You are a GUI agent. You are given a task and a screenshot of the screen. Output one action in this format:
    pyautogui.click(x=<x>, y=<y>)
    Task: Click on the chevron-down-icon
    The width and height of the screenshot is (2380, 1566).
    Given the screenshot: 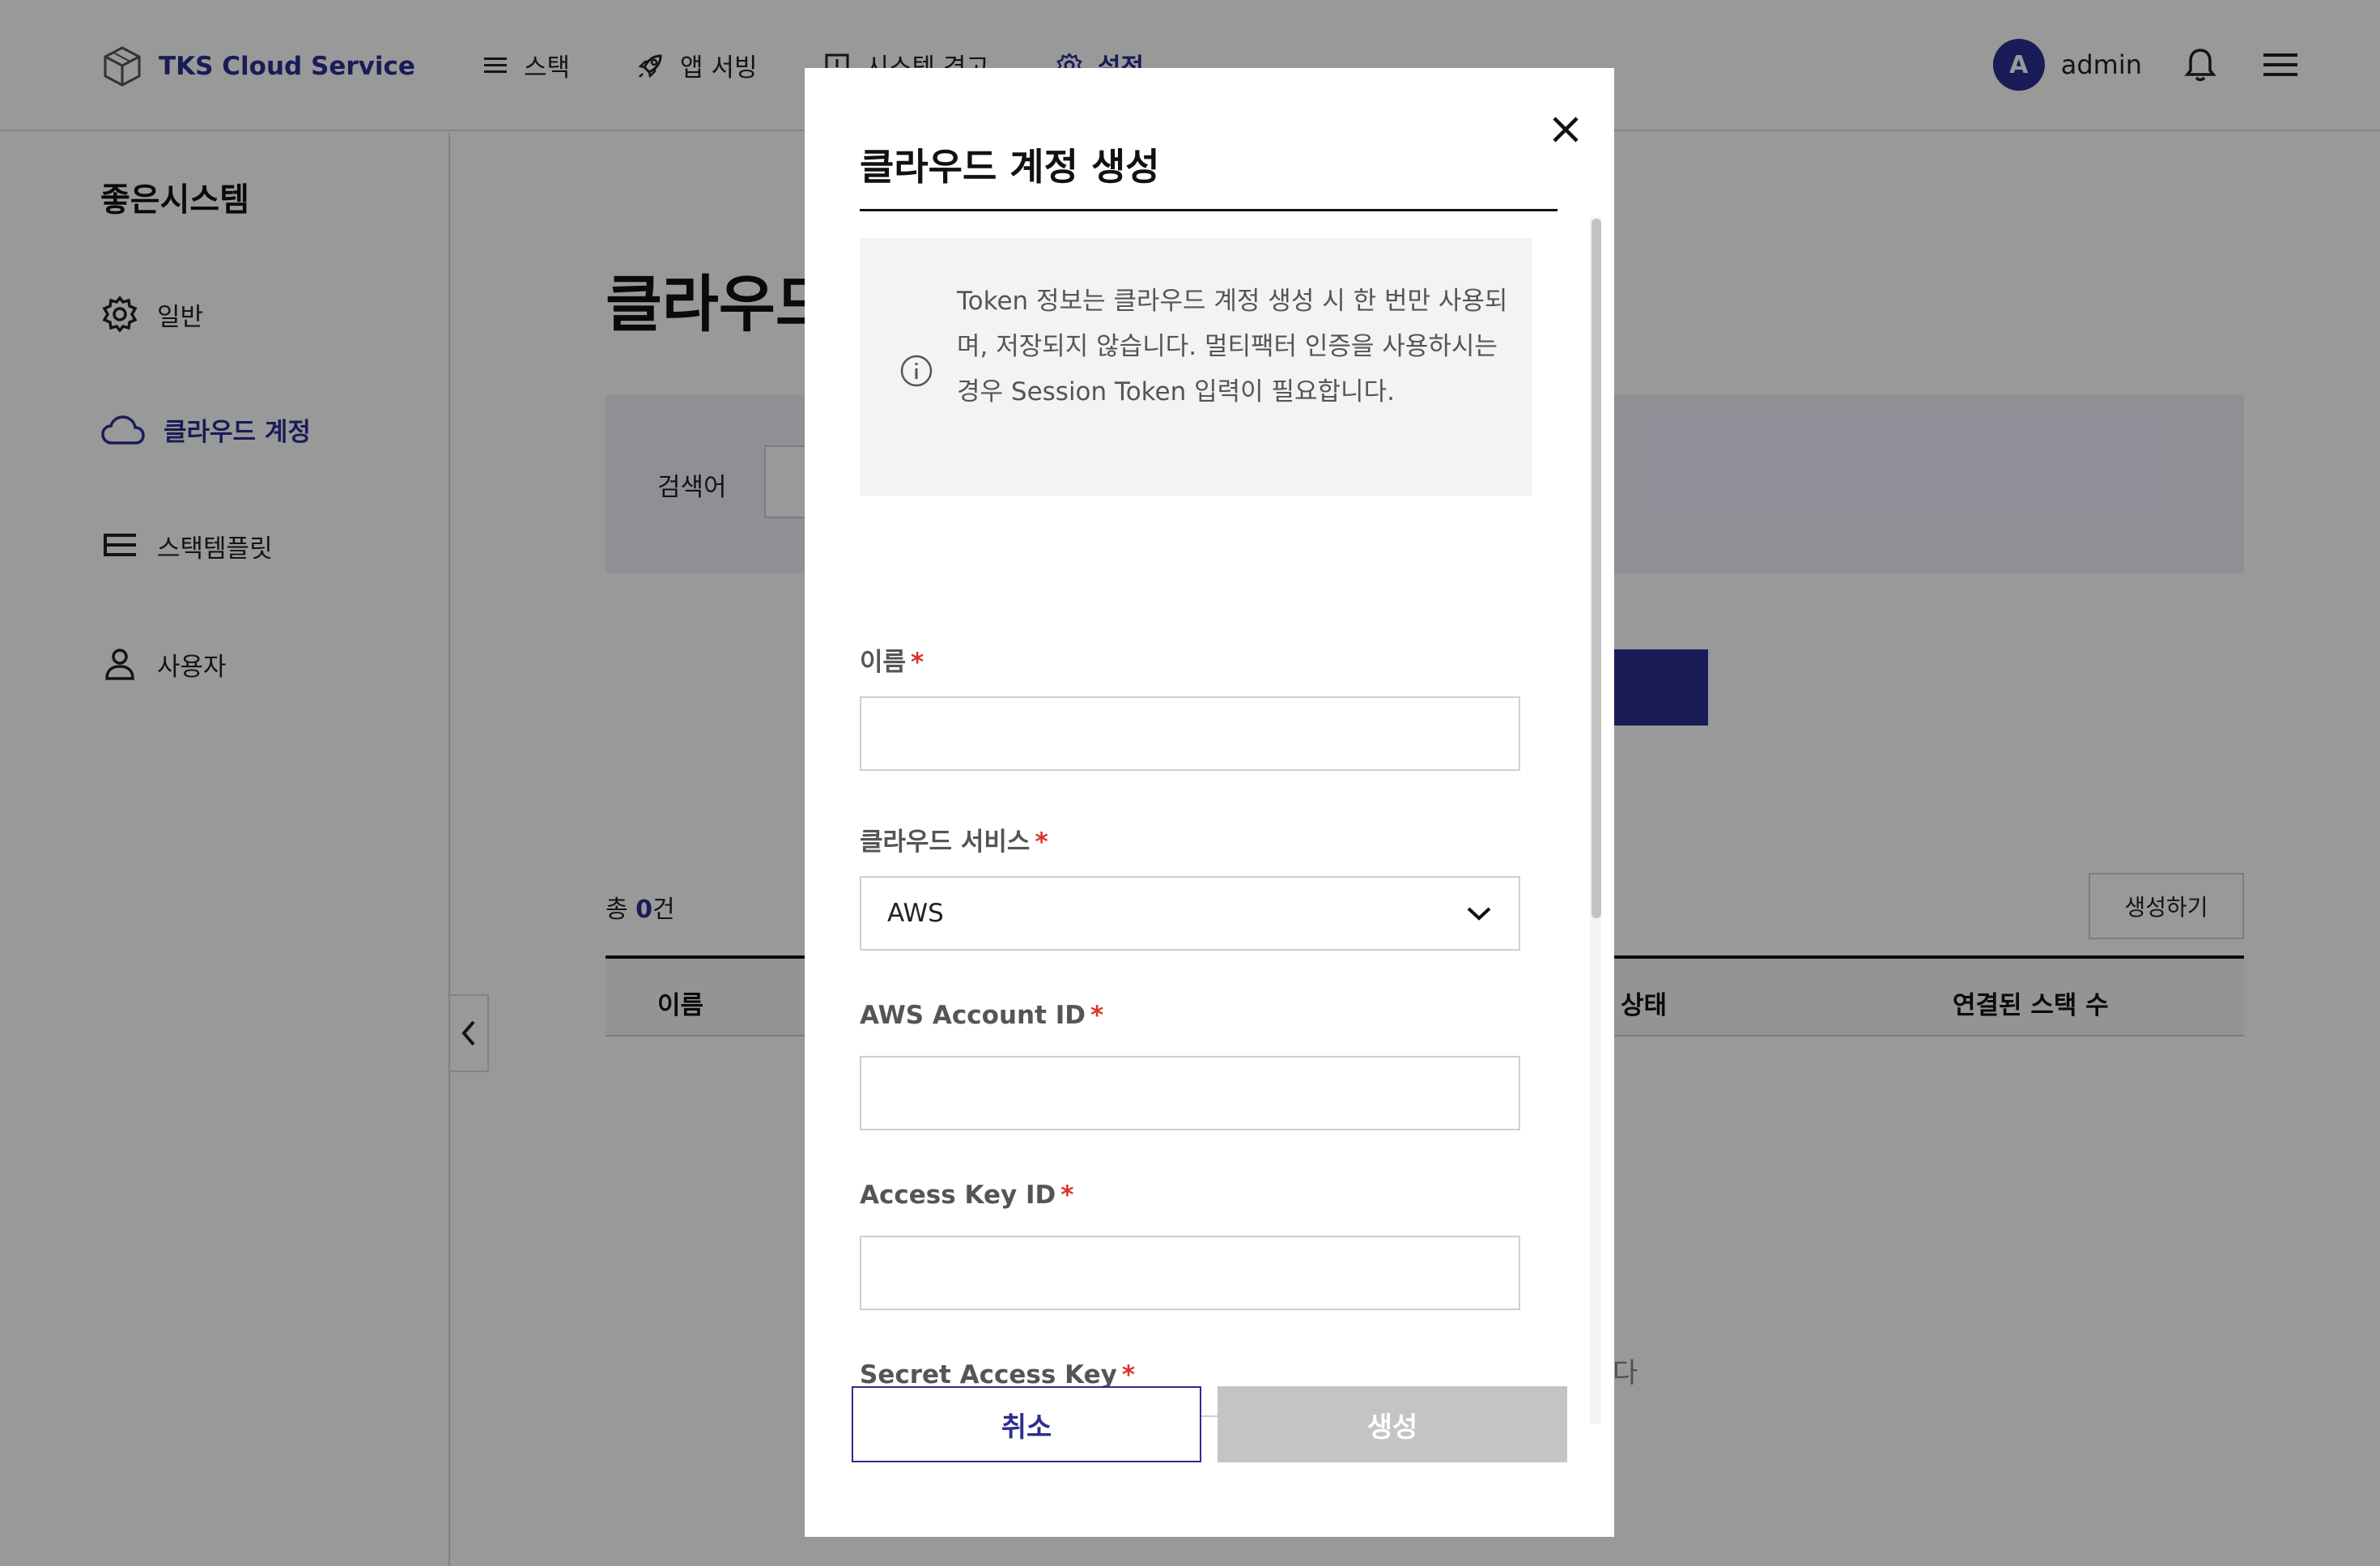 What is the action you would take?
    pyautogui.click(x=1479, y=914)
    